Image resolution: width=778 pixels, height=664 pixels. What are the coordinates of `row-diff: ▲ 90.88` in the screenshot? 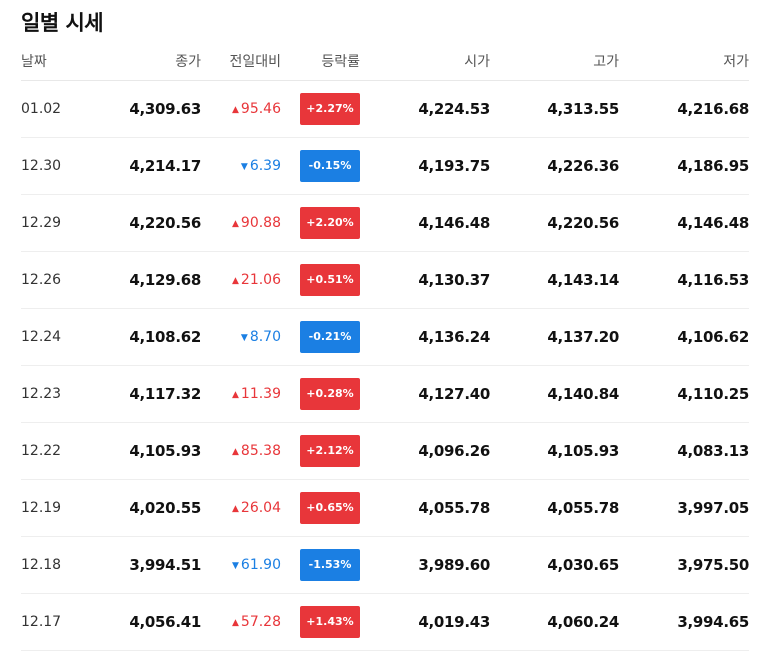 It's located at (241, 223).